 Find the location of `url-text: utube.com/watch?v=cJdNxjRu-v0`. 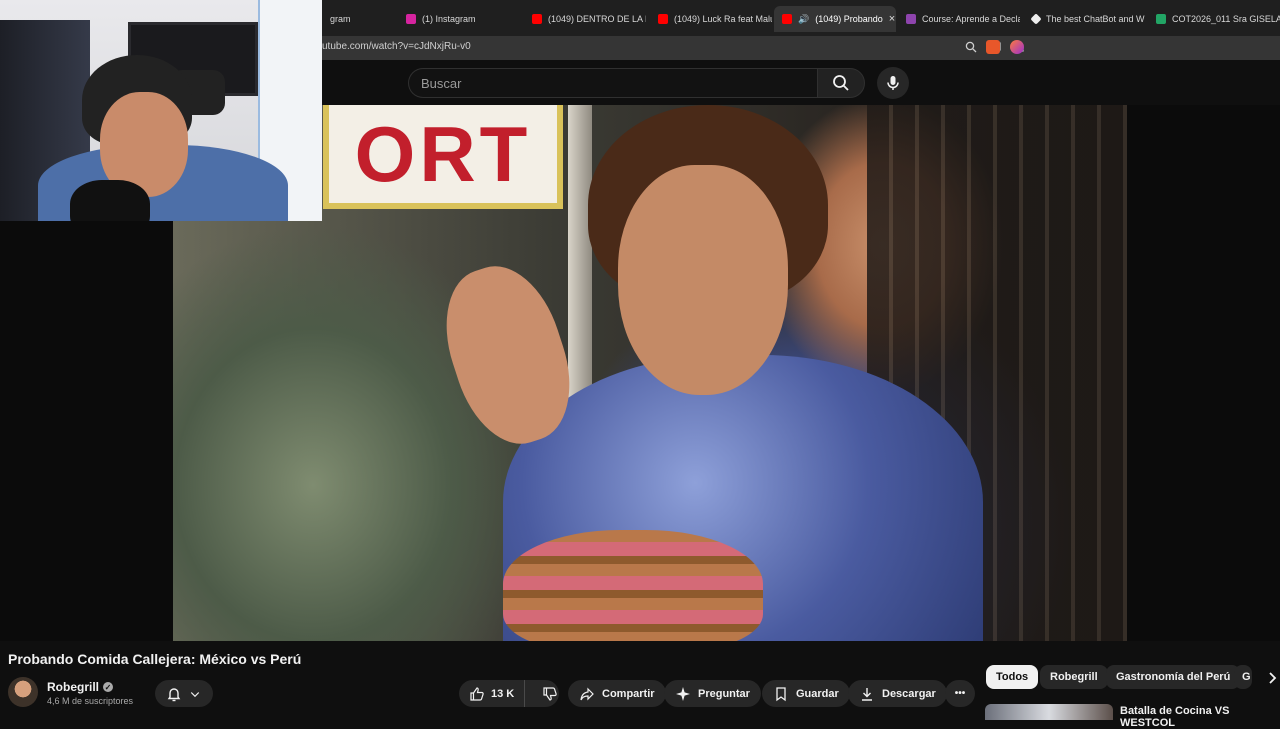

url-text: utube.com/watch?v=cJdNxjRu-v0 is located at coordinates (396, 46).